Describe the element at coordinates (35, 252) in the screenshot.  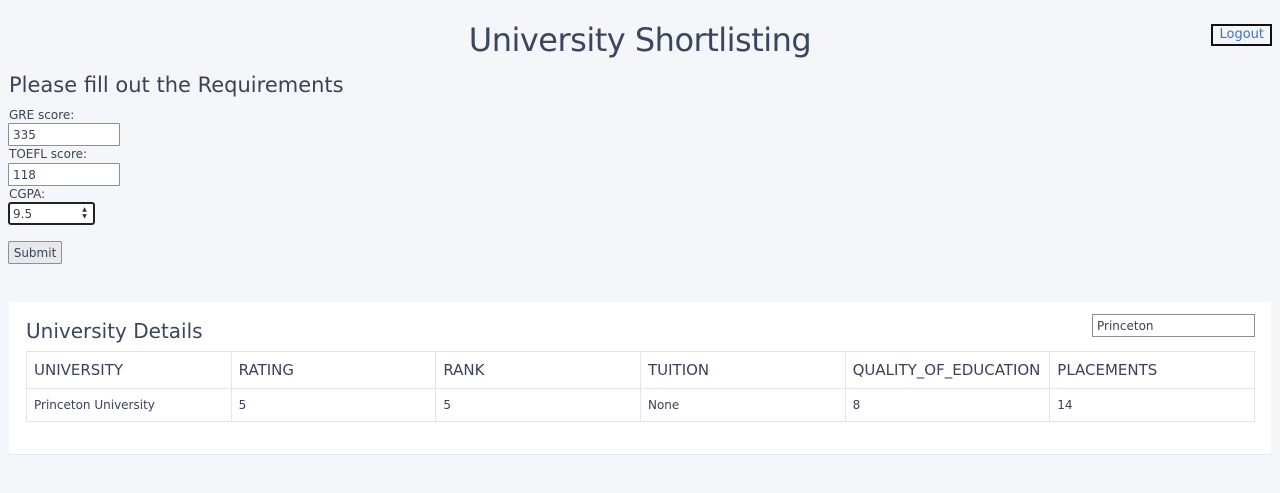
I see `submit-button: Submit` at that location.